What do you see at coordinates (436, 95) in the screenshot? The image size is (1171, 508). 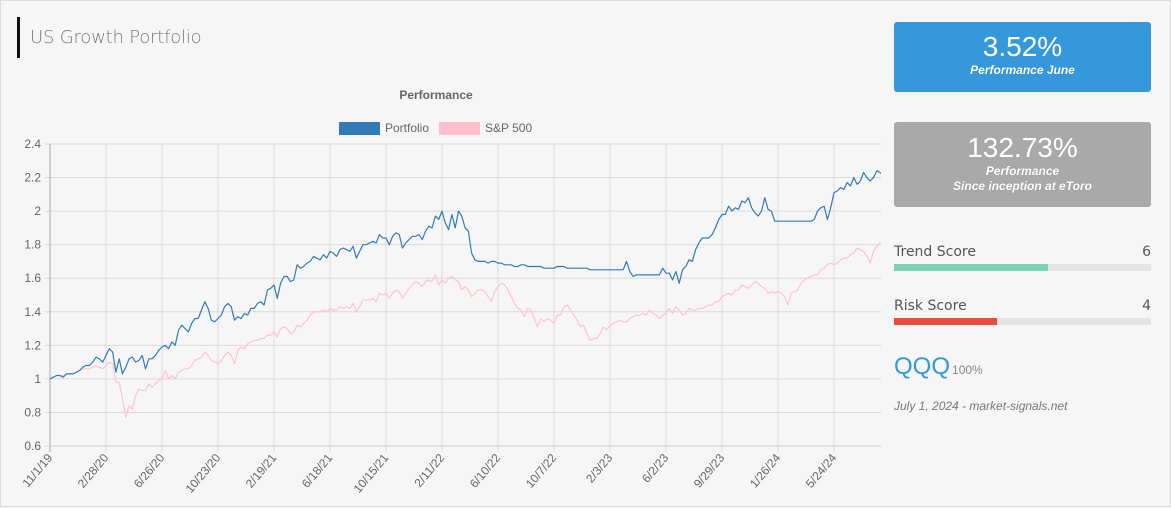 I see `chart-title: Performance` at bounding box center [436, 95].